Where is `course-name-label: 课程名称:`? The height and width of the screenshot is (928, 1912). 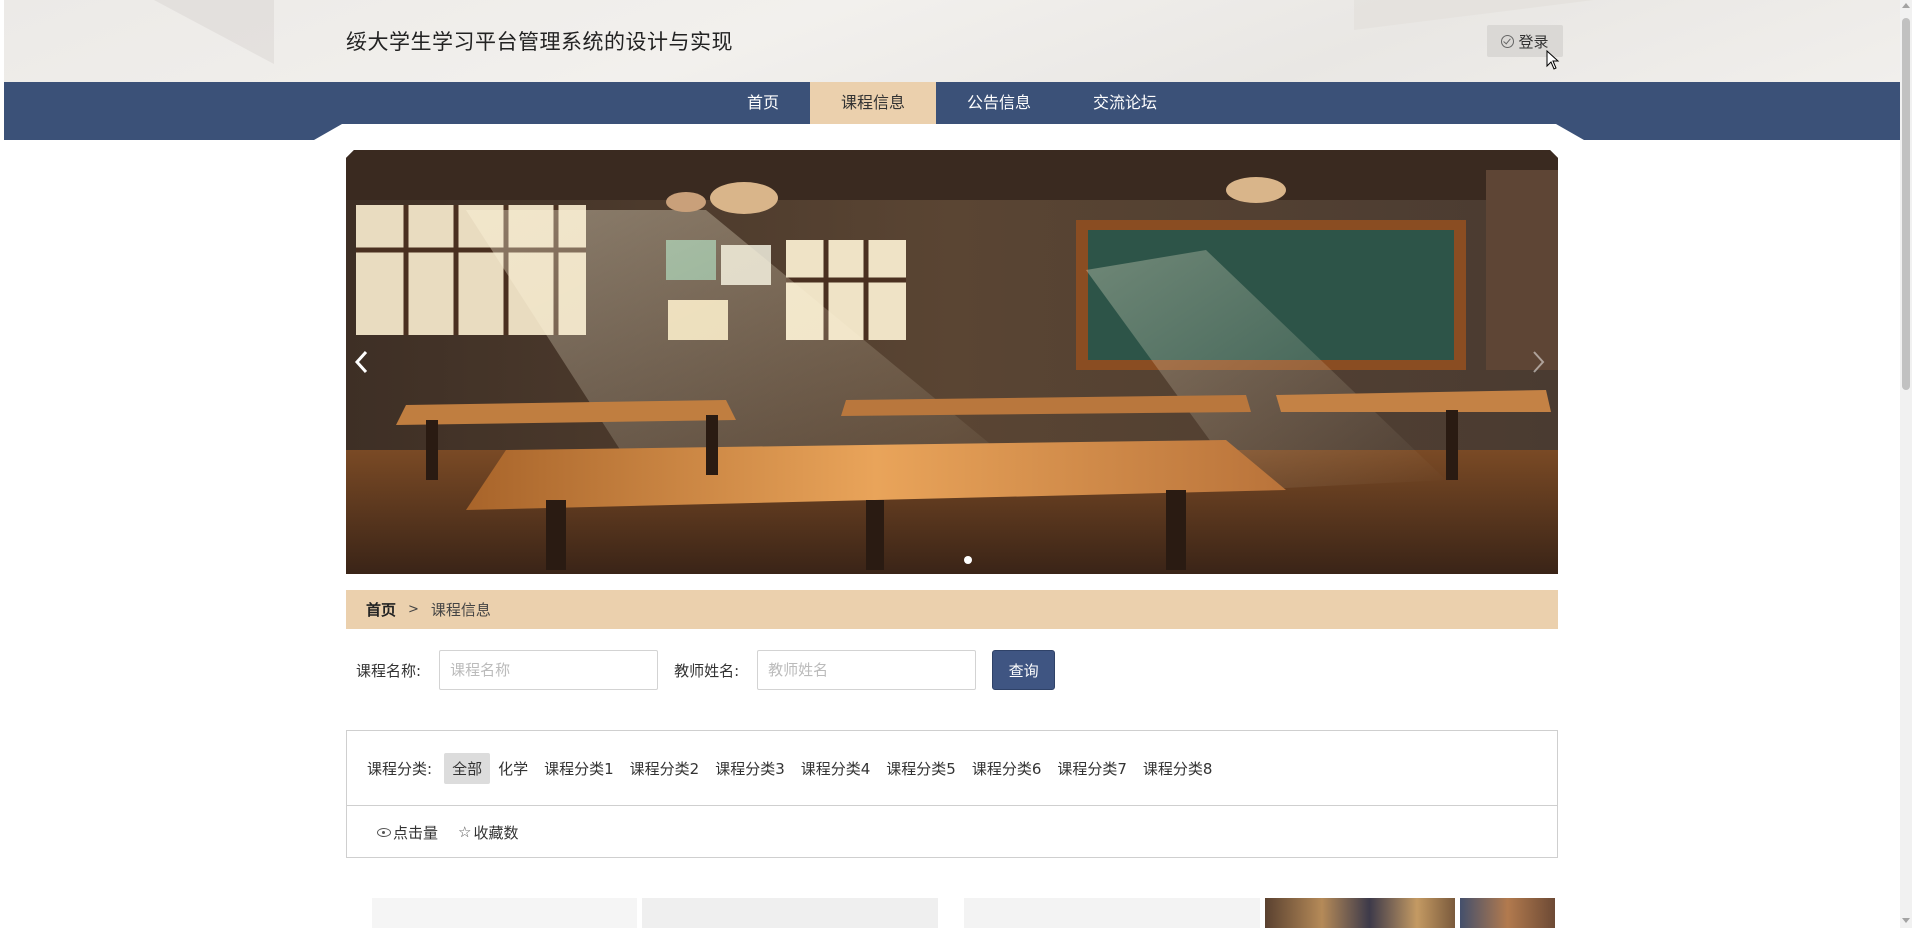
course-name-label: 课程名称: is located at coordinates (389, 670).